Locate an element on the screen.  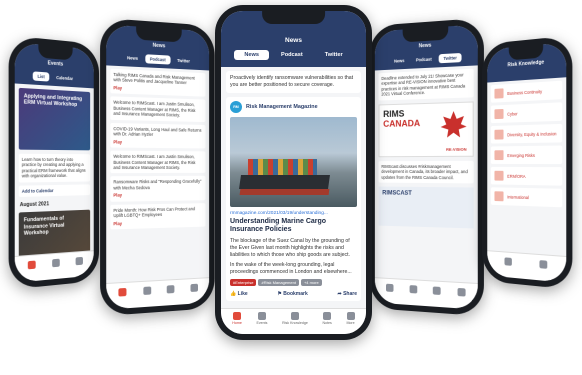
knowledge-item: Cyber is located at coordinates (526, 113).